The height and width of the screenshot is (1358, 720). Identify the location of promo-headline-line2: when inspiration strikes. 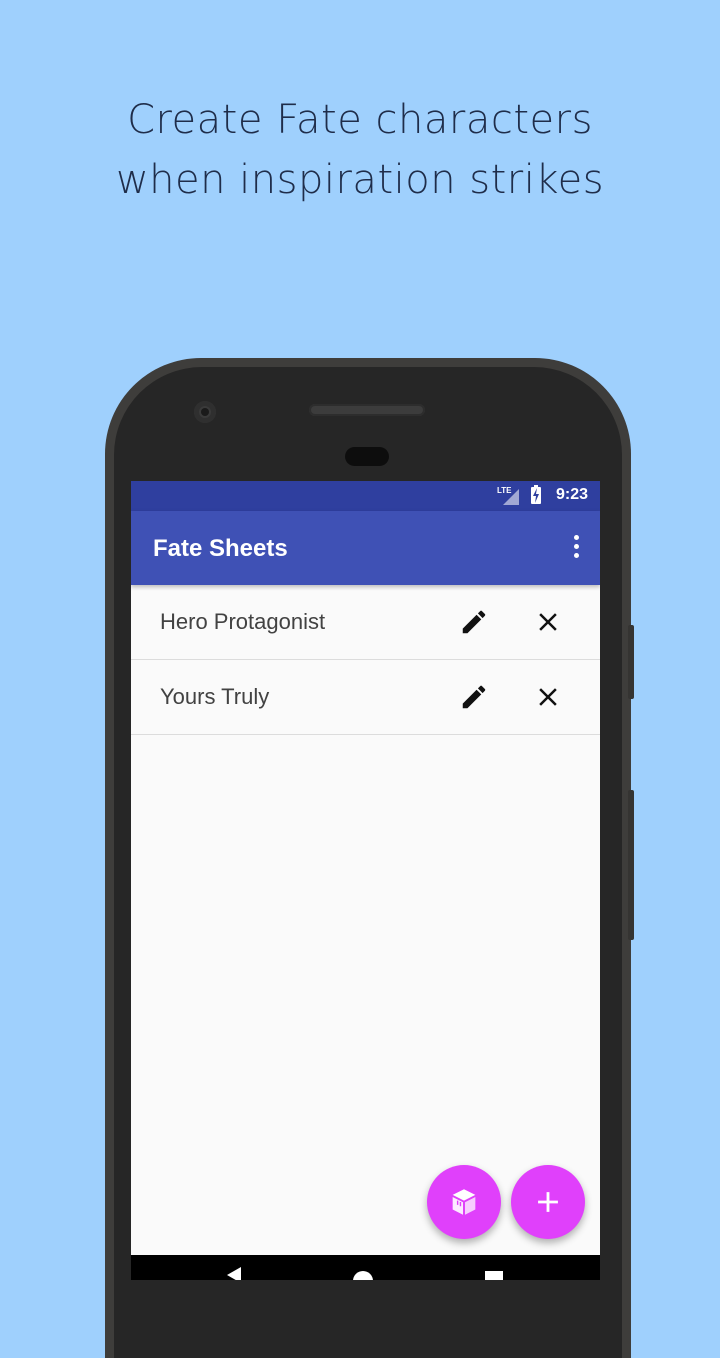
(360, 180).